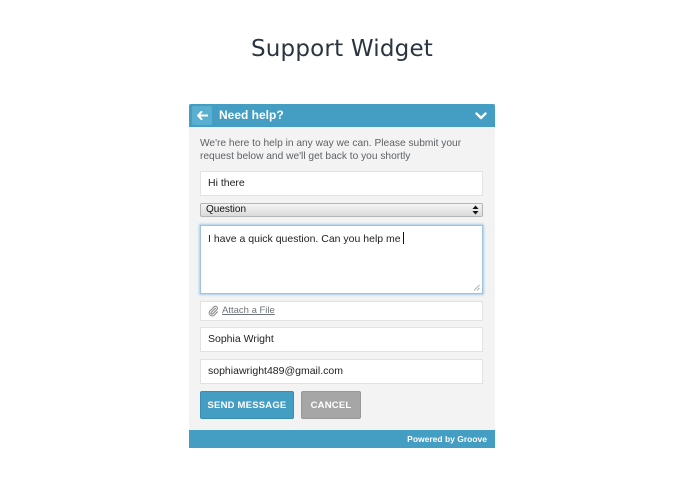 This screenshot has height=489, width=684. What do you see at coordinates (403, 238) in the screenshot?
I see `text-caret` at bounding box center [403, 238].